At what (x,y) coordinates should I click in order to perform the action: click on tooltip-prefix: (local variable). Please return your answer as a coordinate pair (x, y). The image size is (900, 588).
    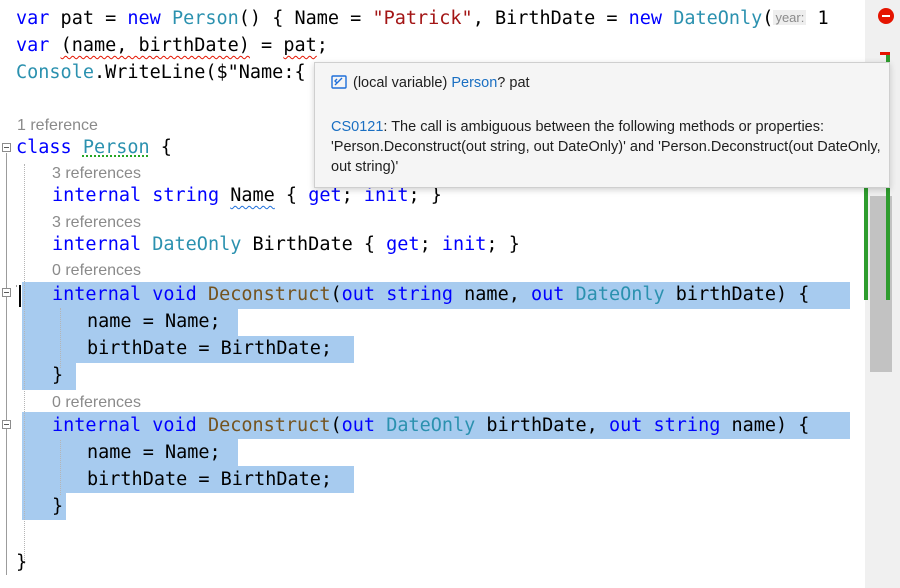
    Looking at the image, I should click on (402, 83).